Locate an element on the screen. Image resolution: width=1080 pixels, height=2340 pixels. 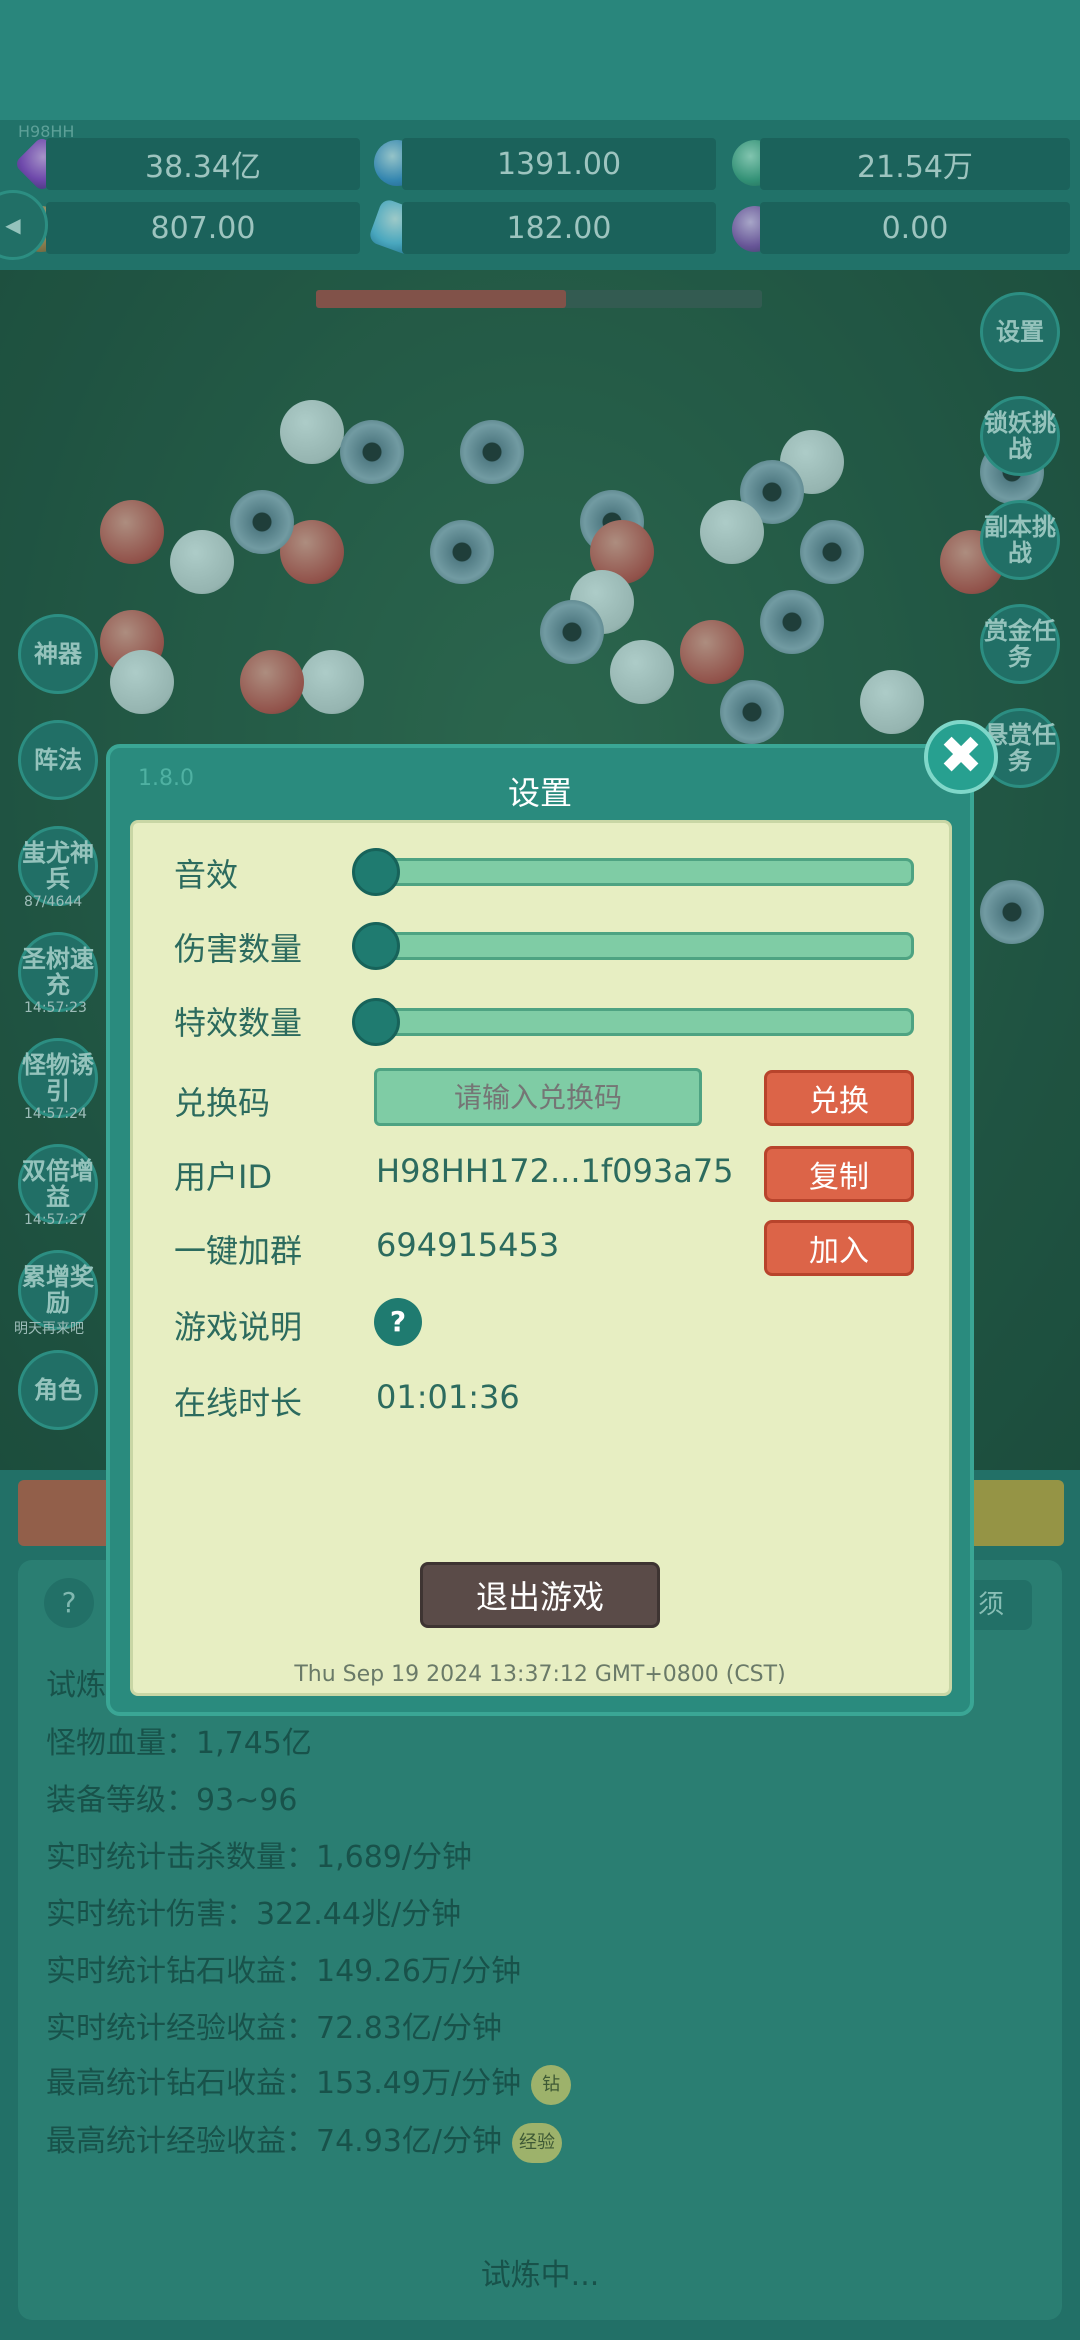
online-time-label: 在线时长 is located at coordinates (238, 1403).